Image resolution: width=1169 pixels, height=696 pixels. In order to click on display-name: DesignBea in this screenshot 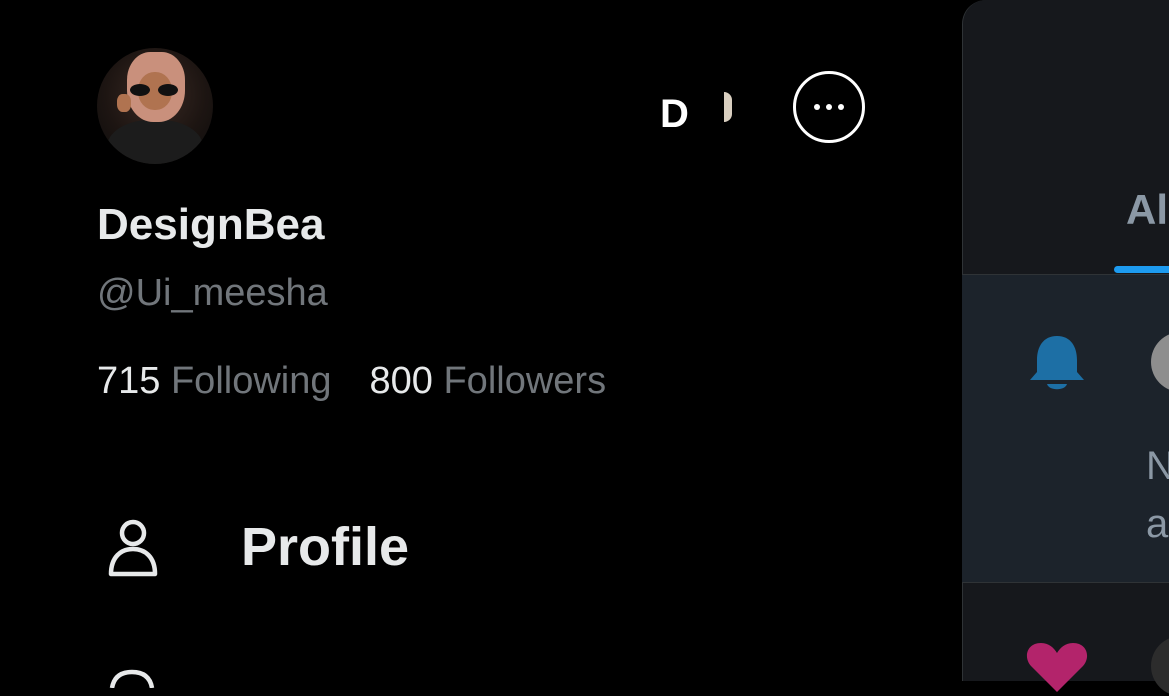, I will do `click(211, 224)`.